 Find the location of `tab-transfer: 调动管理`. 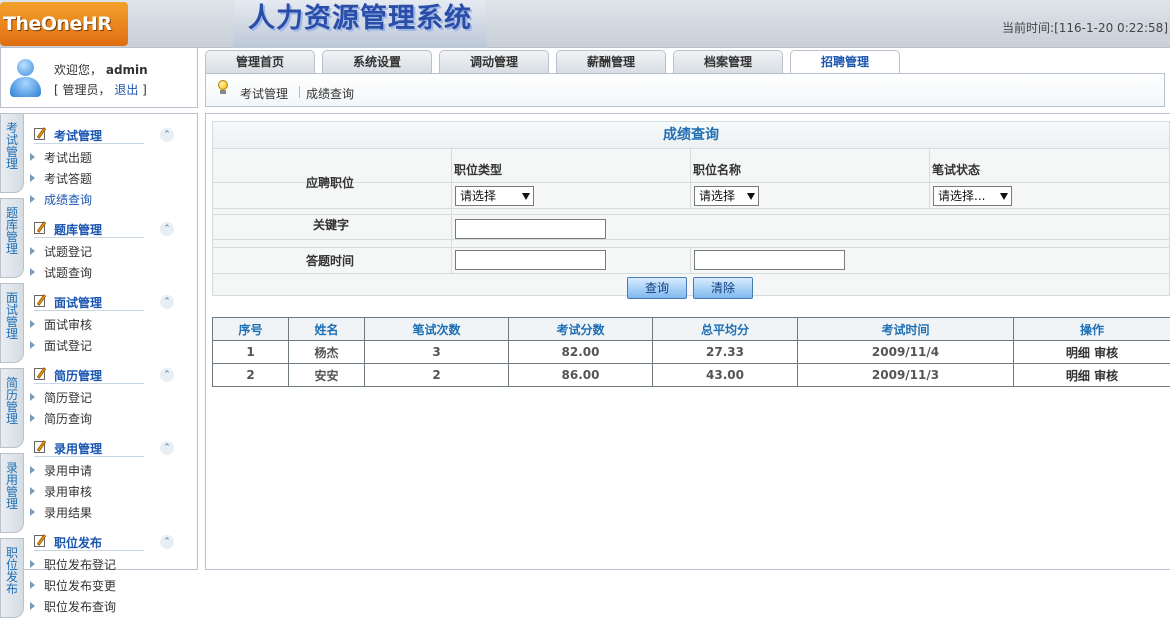

tab-transfer: 调动管理 is located at coordinates (494, 62).